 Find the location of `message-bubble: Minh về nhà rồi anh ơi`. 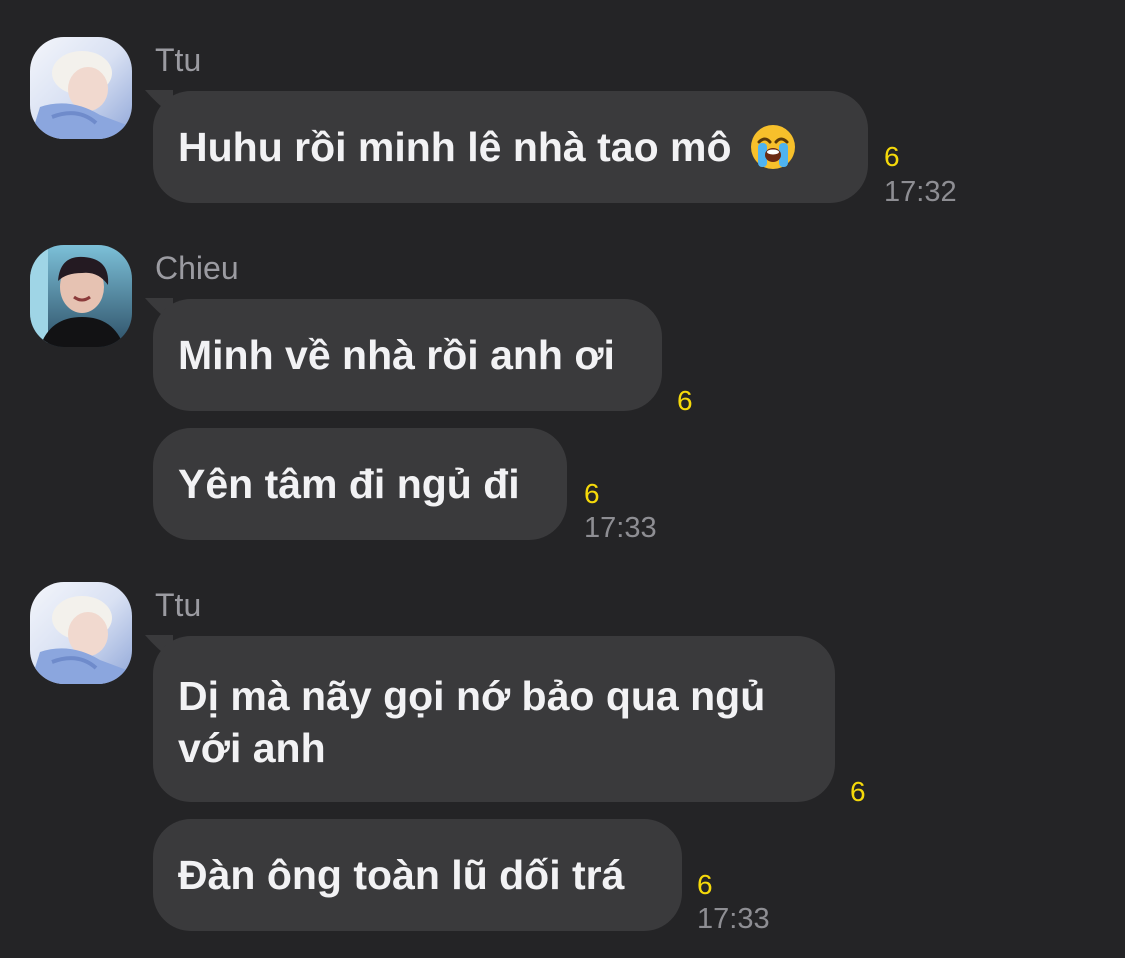

message-bubble: Minh về nhà rồi anh ơi is located at coordinates (407, 355).